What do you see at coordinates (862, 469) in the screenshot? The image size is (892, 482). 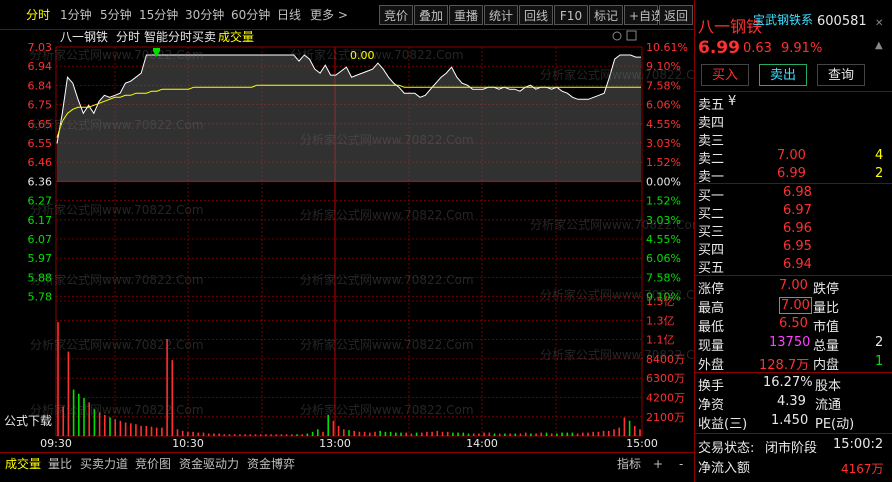 I see `net-inflow-value: 4167万` at bounding box center [862, 469].